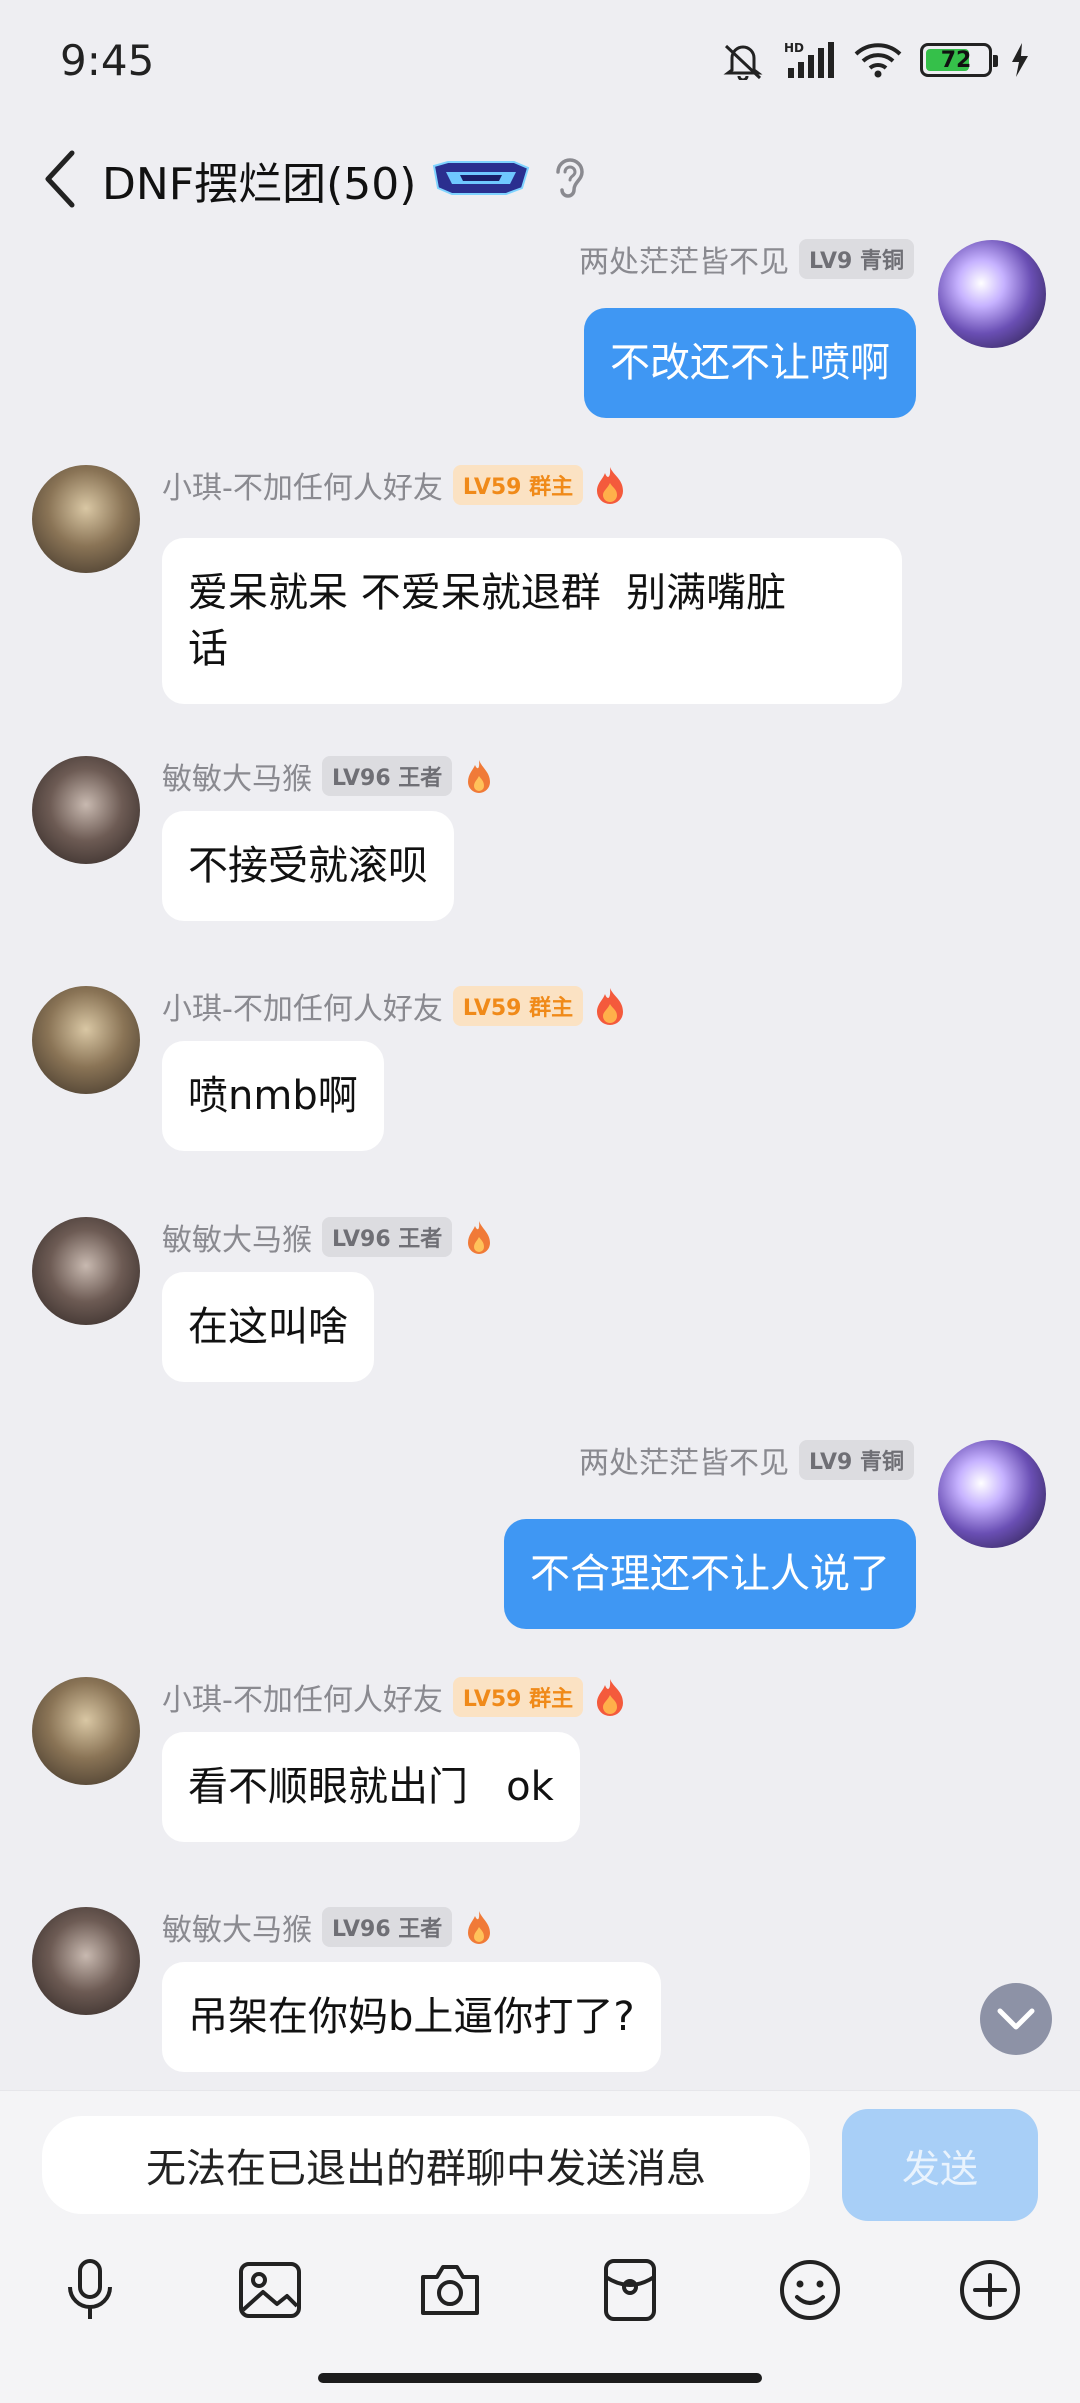 This screenshot has height=2403, width=1080. I want to click on message-bubble: 吊架在你妈b上逼你打了?, so click(411, 2017).